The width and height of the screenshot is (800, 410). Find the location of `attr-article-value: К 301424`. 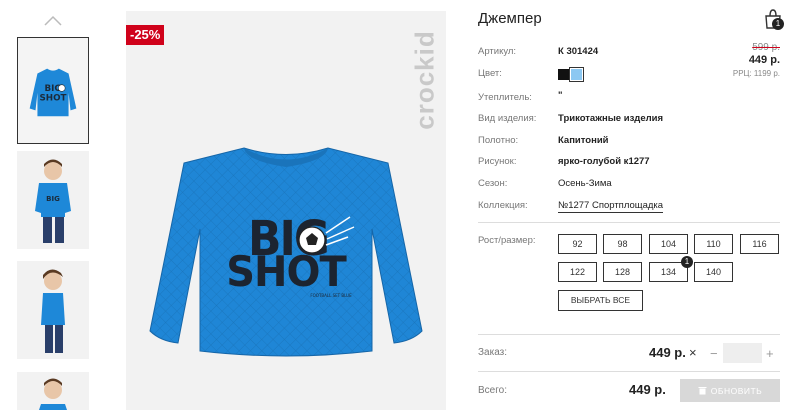

attr-article-value: К 301424 is located at coordinates (578, 51).